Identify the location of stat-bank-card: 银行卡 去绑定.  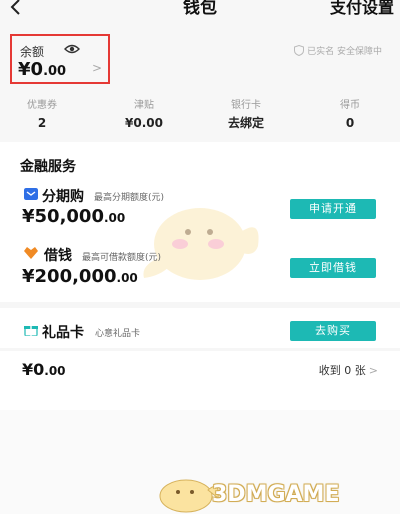
(246, 115).